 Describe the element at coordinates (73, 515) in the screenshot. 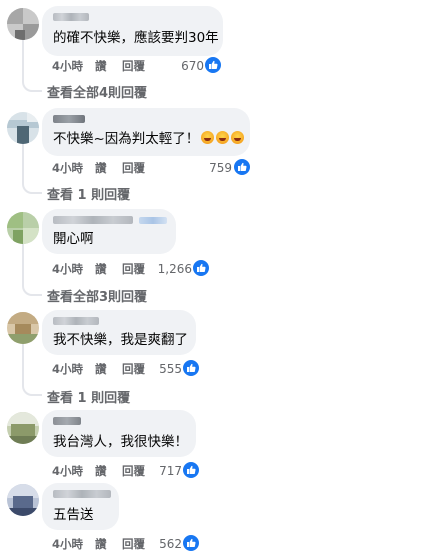

I see `comment-text: 五告送` at that location.